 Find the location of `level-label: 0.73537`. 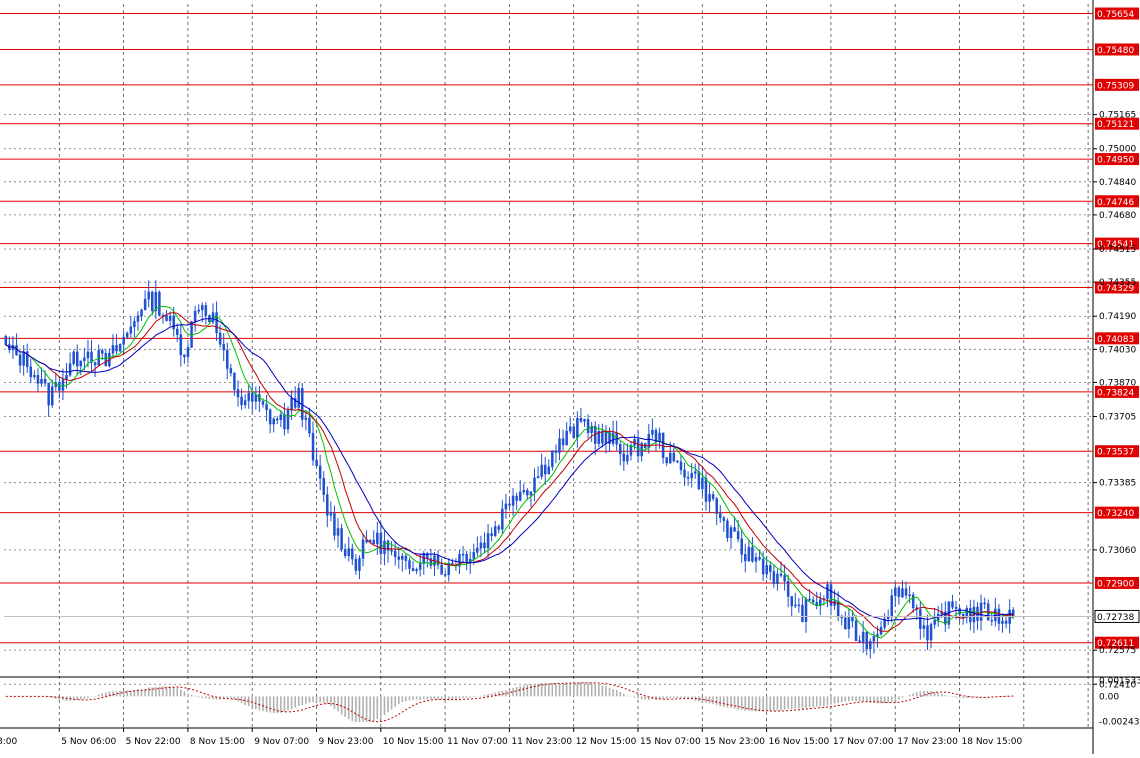

level-label: 0.73537 is located at coordinates (1115, 453).